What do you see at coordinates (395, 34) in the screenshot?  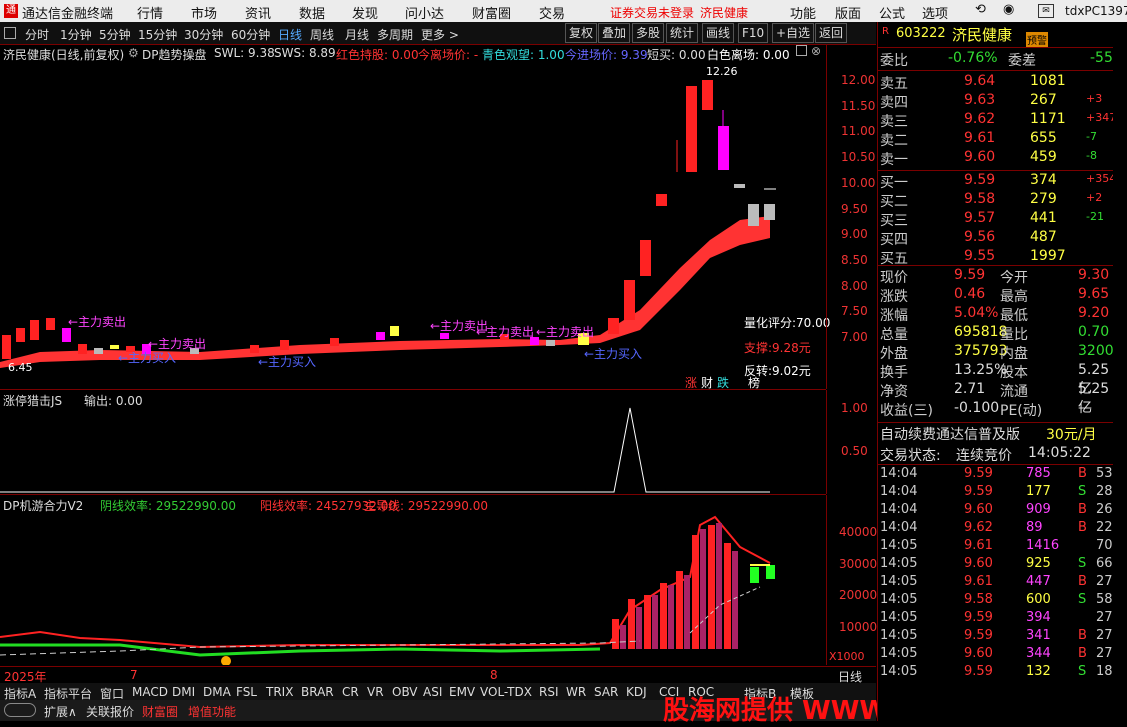 I see `period-9: 多周期` at bounding box center [395, 34].